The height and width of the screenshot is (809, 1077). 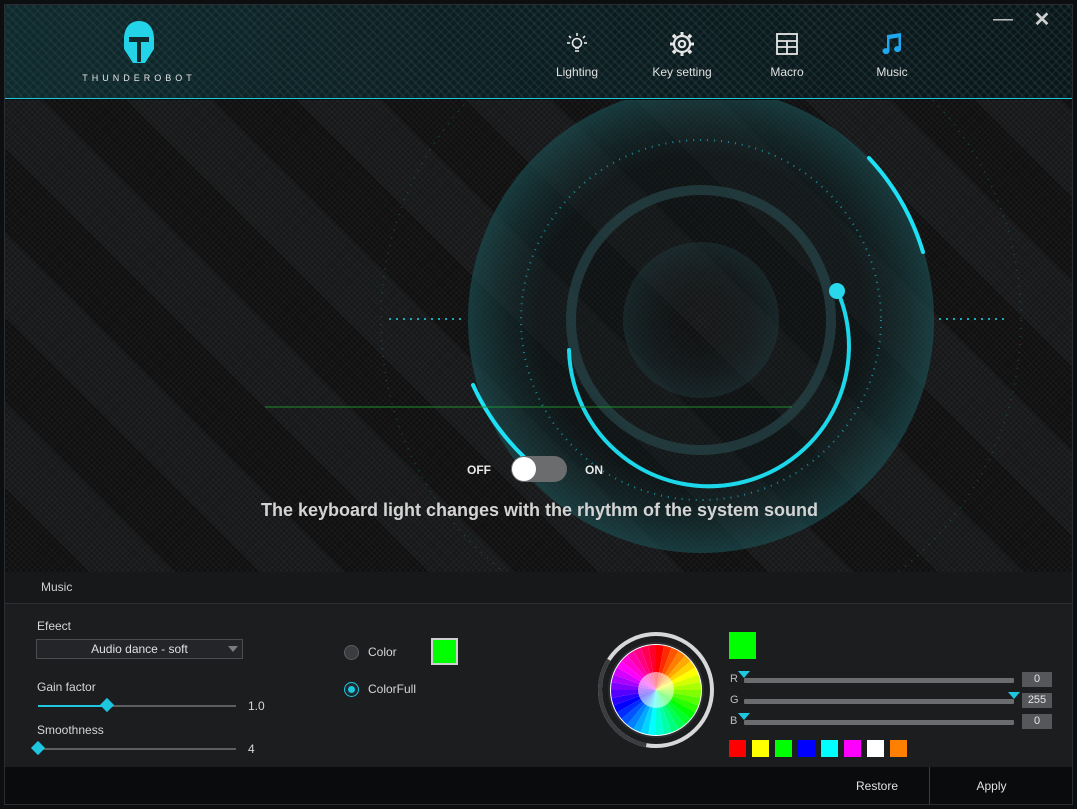 I want to click on color-mode-label: Color, so click(x=382, y=652).